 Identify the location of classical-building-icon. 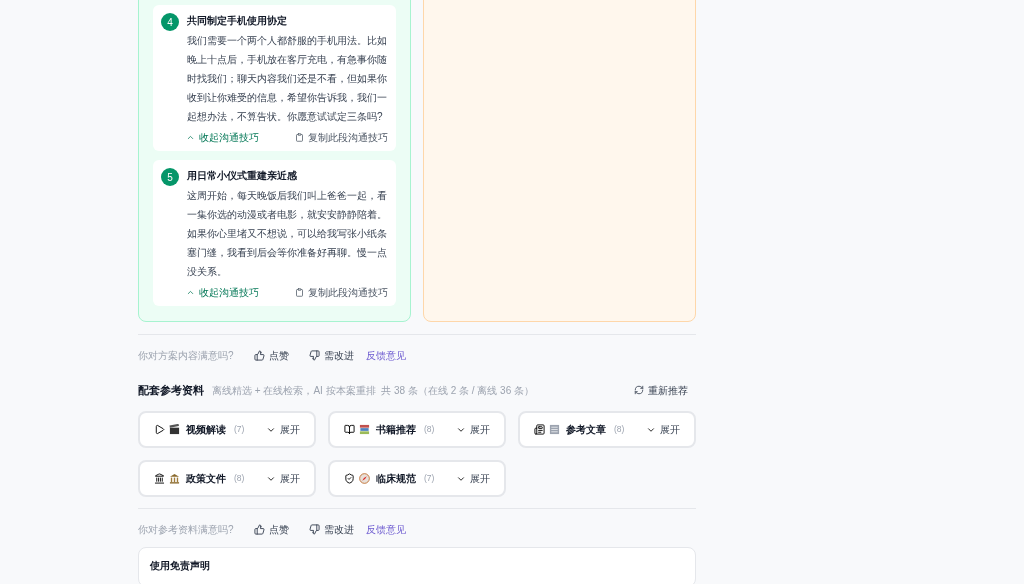
(174, 478).